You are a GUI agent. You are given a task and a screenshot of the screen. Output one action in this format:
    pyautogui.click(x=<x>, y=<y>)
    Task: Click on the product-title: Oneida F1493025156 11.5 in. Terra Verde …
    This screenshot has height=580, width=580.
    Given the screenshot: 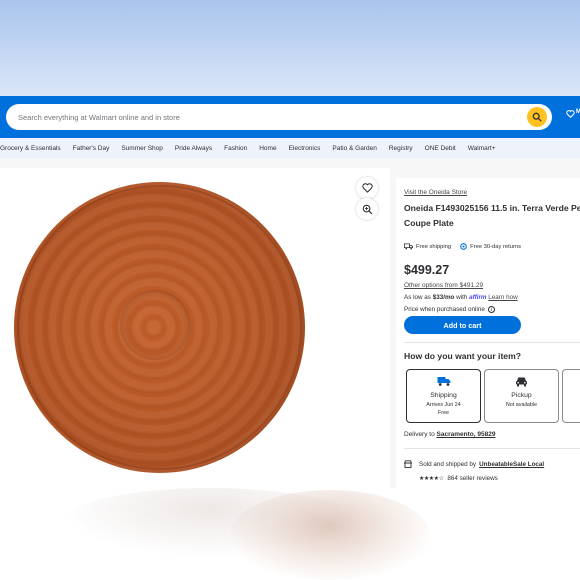 What is the action you would take?
    pyautogui.click(x=492, y=216)
    